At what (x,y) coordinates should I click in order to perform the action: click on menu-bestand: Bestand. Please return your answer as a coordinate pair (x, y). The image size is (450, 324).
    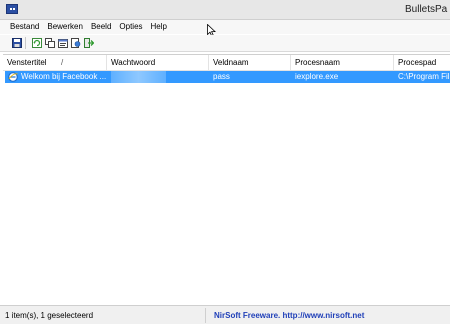
    Looking at the image, I should click on (24, 27).